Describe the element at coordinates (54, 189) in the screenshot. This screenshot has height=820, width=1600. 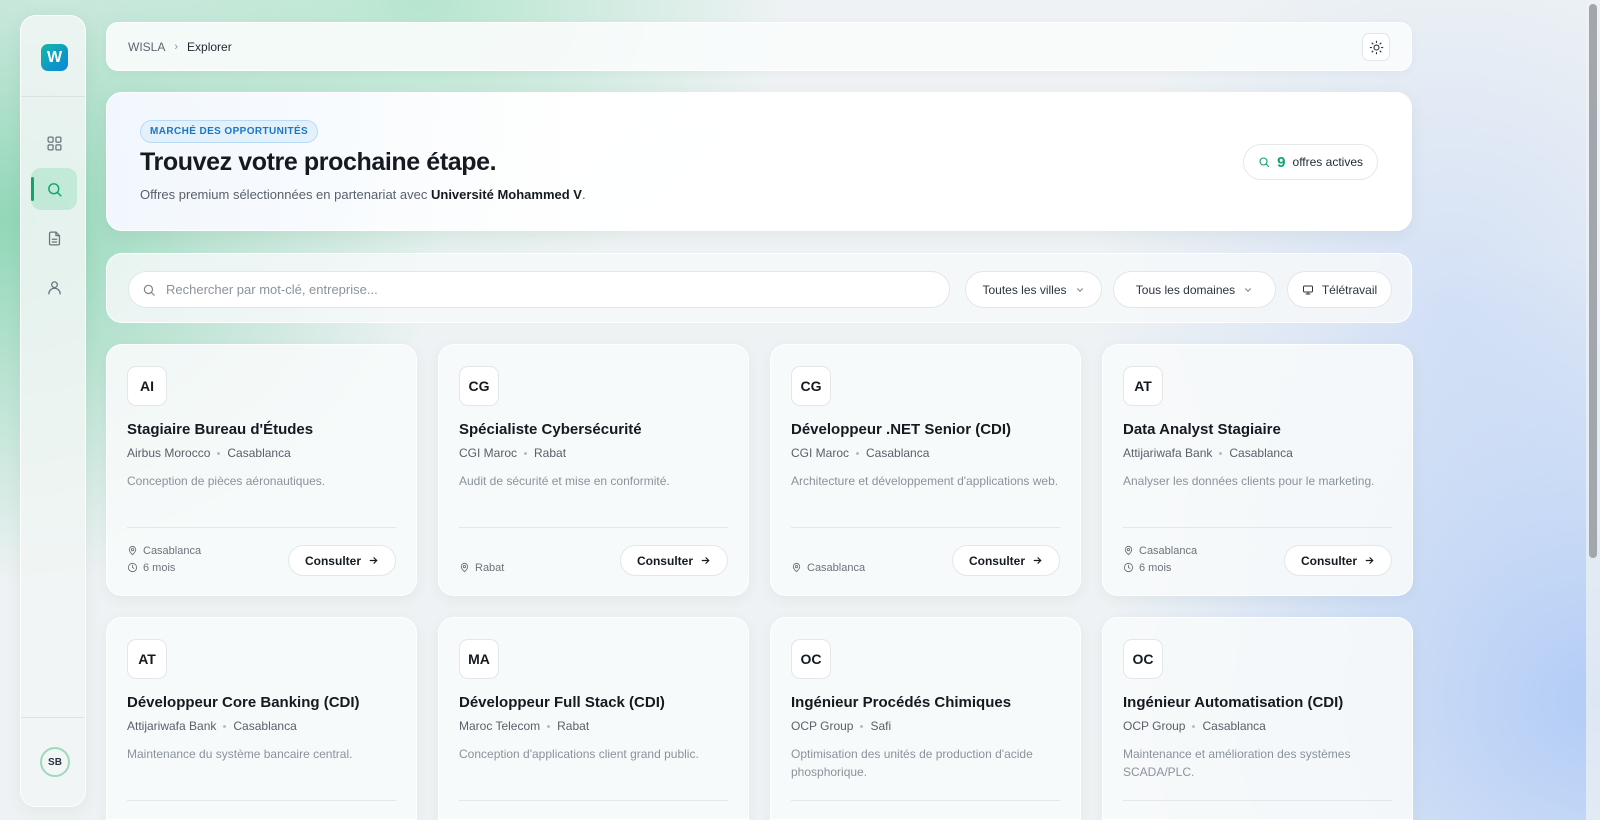
I see `sidebar-item-explorer` at that location.